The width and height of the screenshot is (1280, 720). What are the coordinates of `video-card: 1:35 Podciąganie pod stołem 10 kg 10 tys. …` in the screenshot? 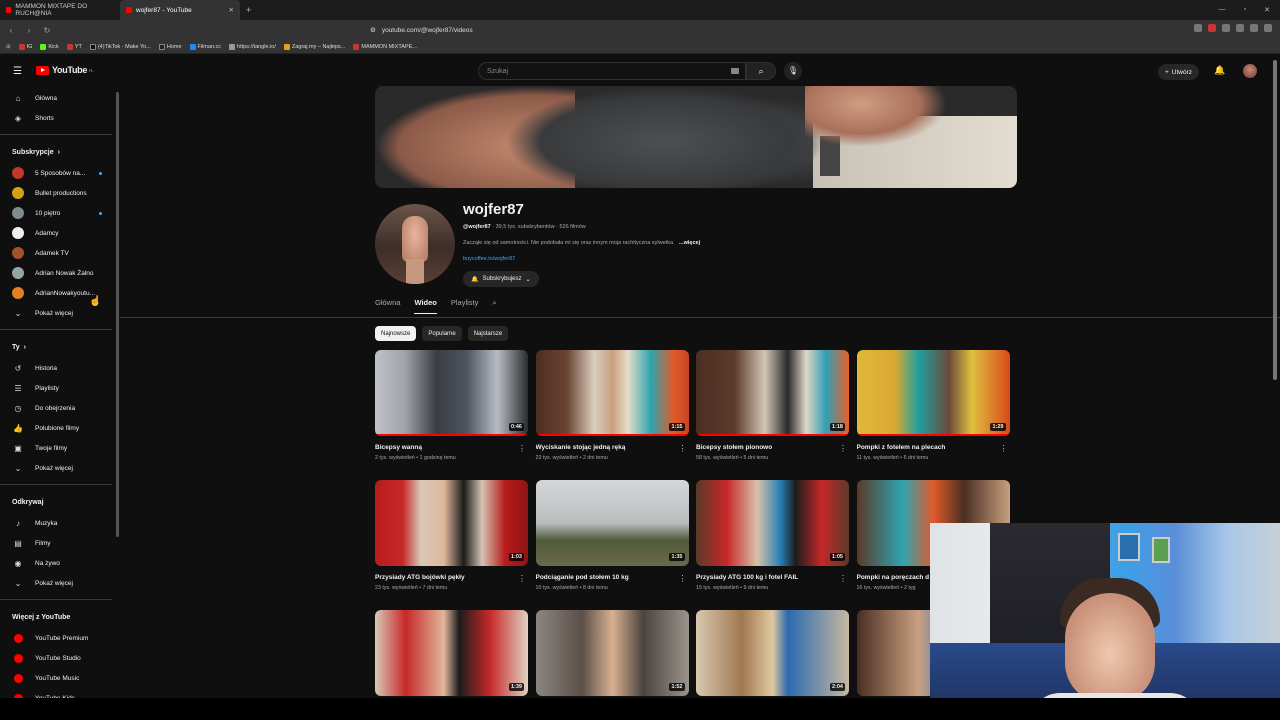 It's located at (612, 535).